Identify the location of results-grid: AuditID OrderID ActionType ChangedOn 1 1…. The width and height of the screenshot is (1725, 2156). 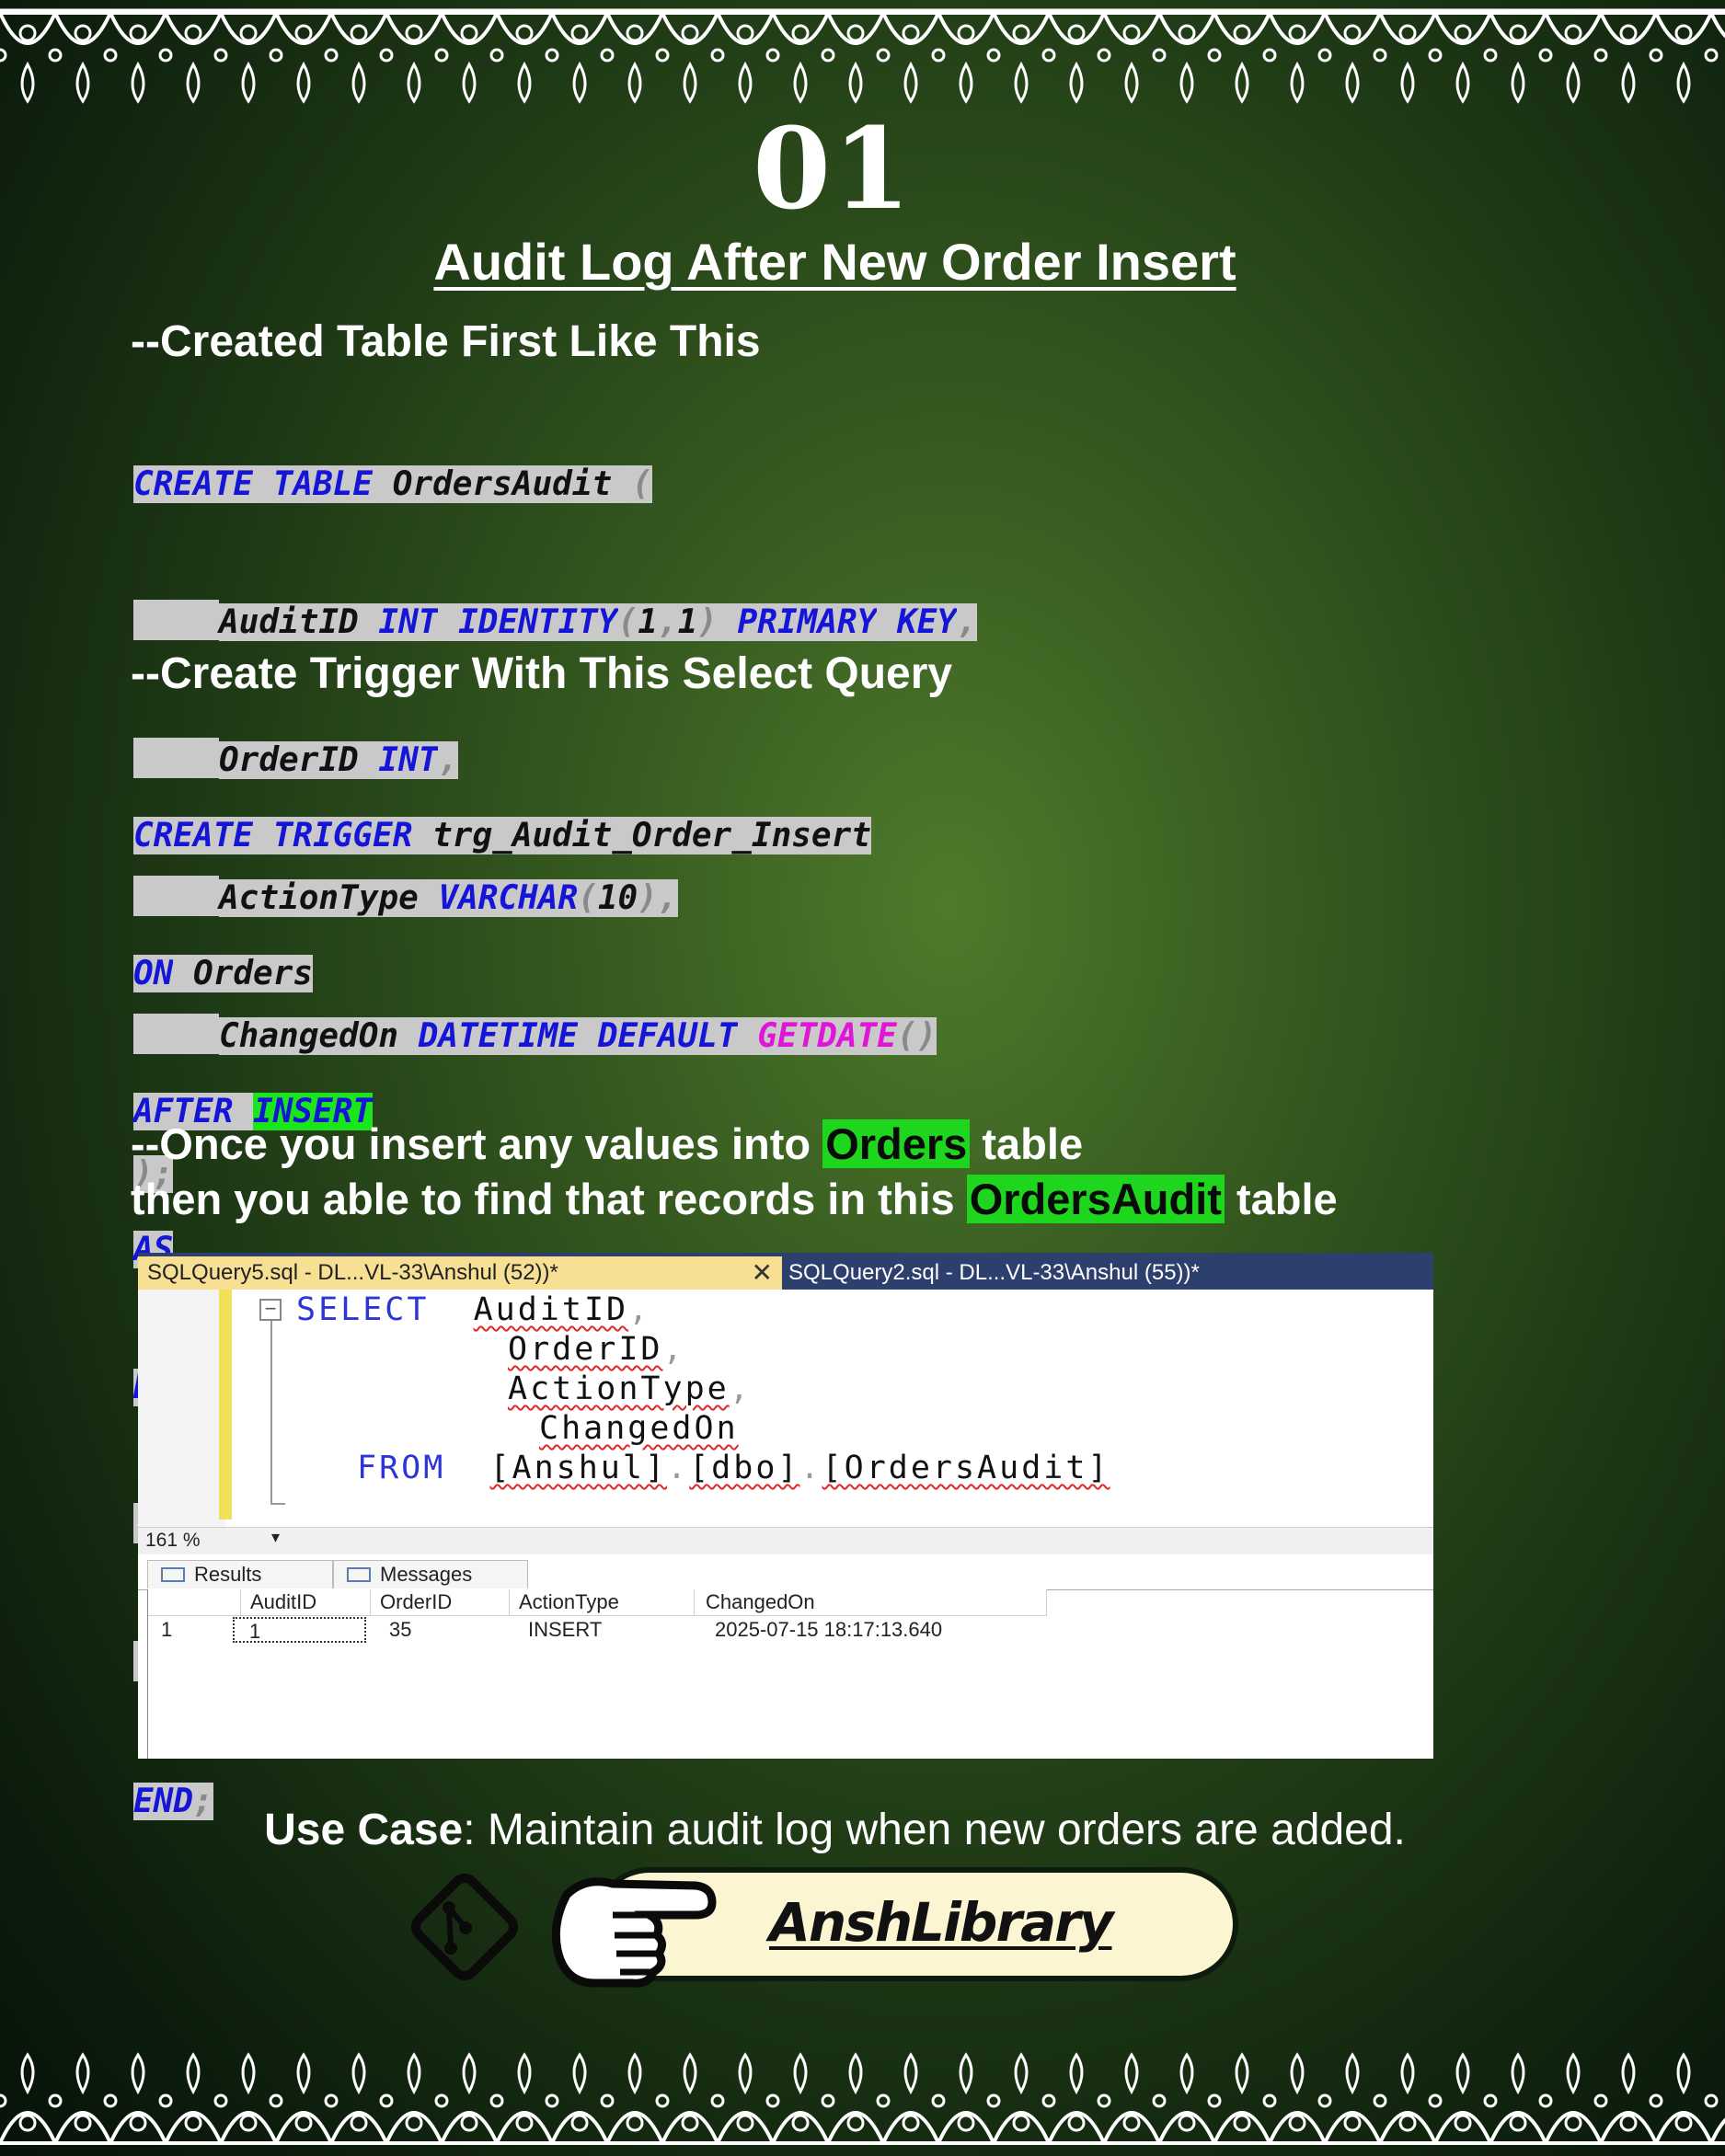
(790, 1674).